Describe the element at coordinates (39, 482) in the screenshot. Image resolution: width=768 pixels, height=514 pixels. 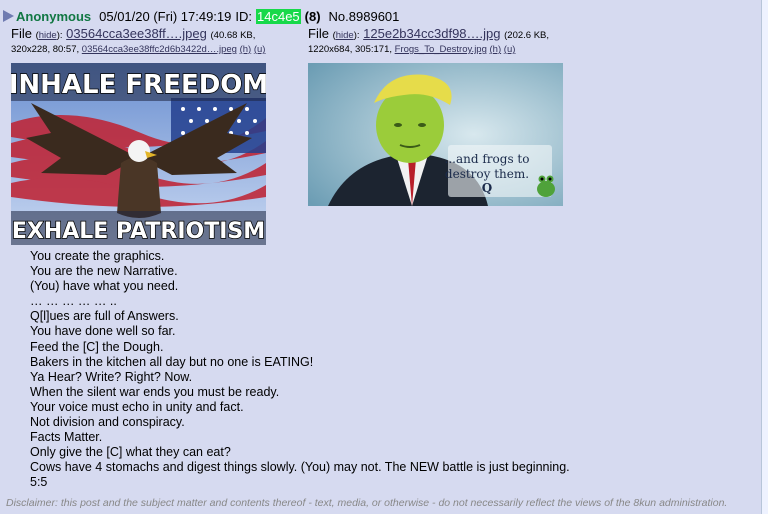
I see `body-line: 5:5` at that location.